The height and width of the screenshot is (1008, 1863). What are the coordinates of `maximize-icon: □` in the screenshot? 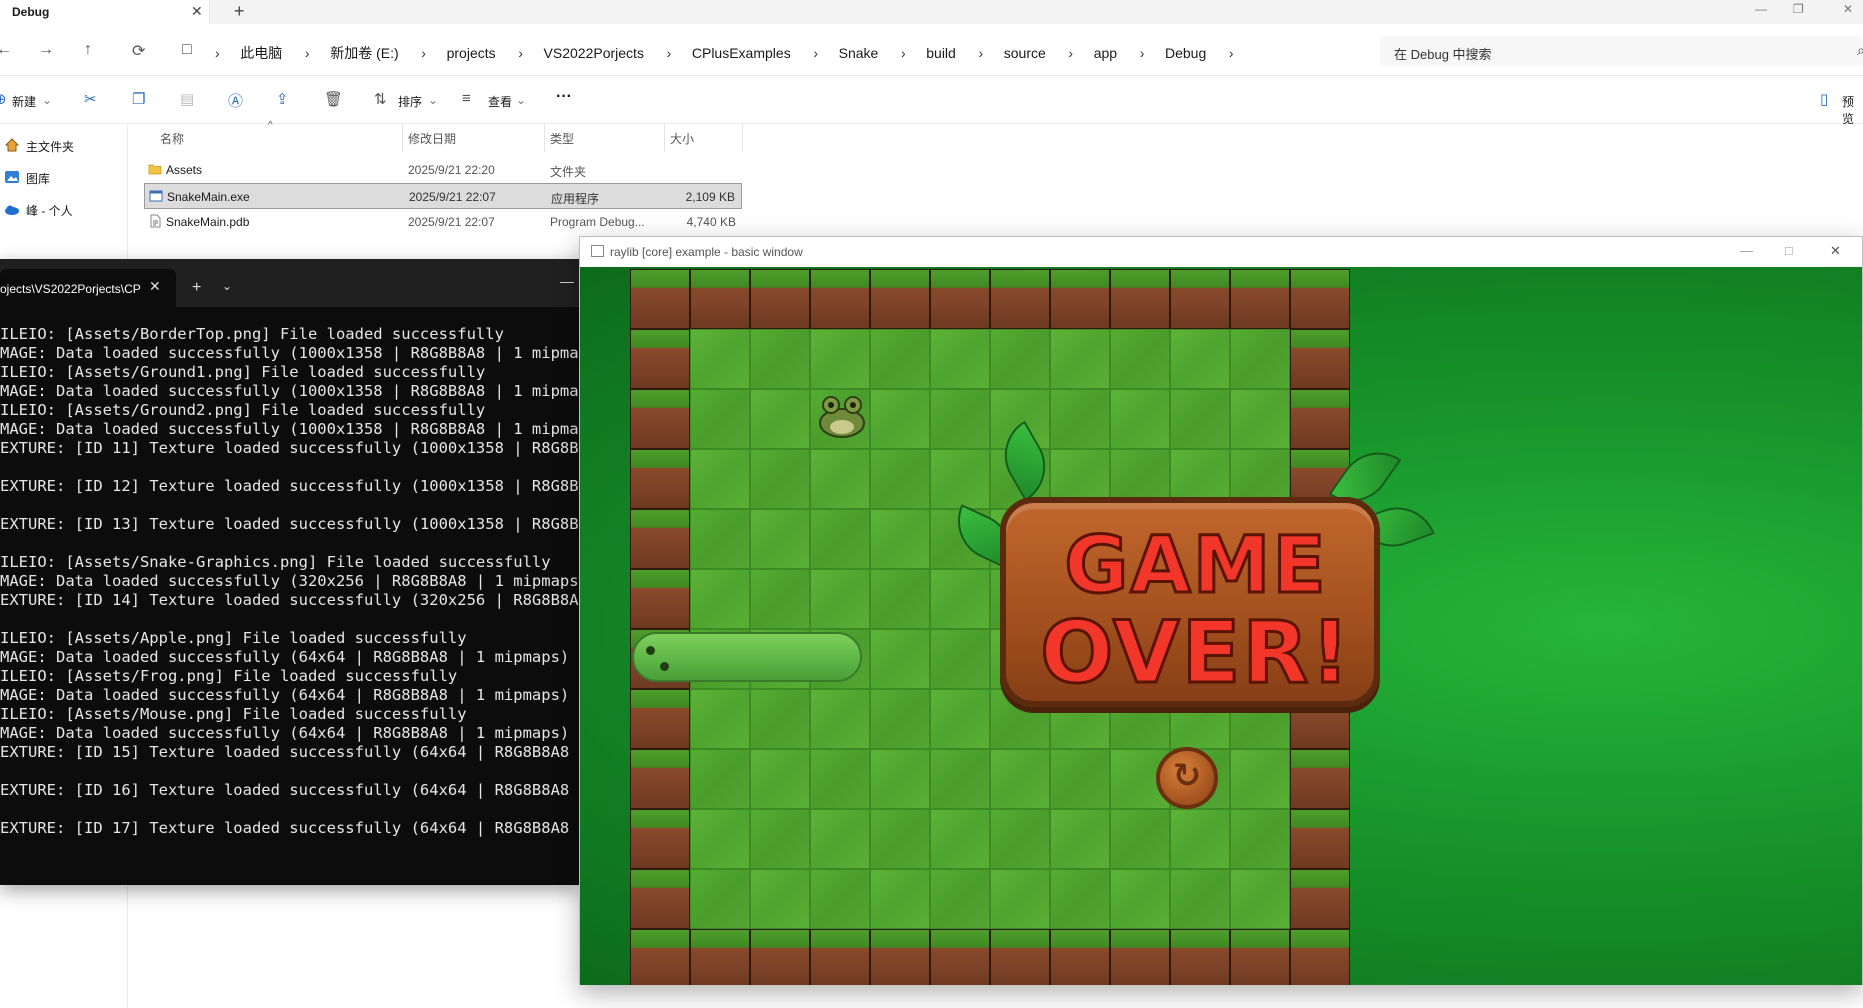 It's located at (1789, 250).